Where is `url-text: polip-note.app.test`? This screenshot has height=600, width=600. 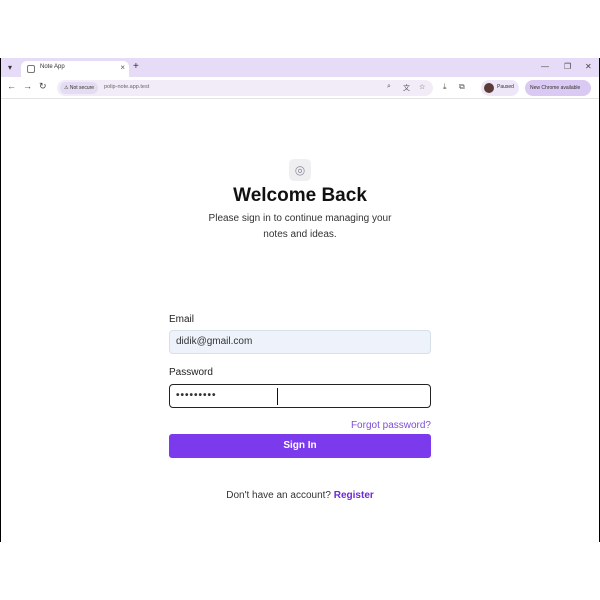
url-text: polip-note.app.test is located at coordinates (126, 87).